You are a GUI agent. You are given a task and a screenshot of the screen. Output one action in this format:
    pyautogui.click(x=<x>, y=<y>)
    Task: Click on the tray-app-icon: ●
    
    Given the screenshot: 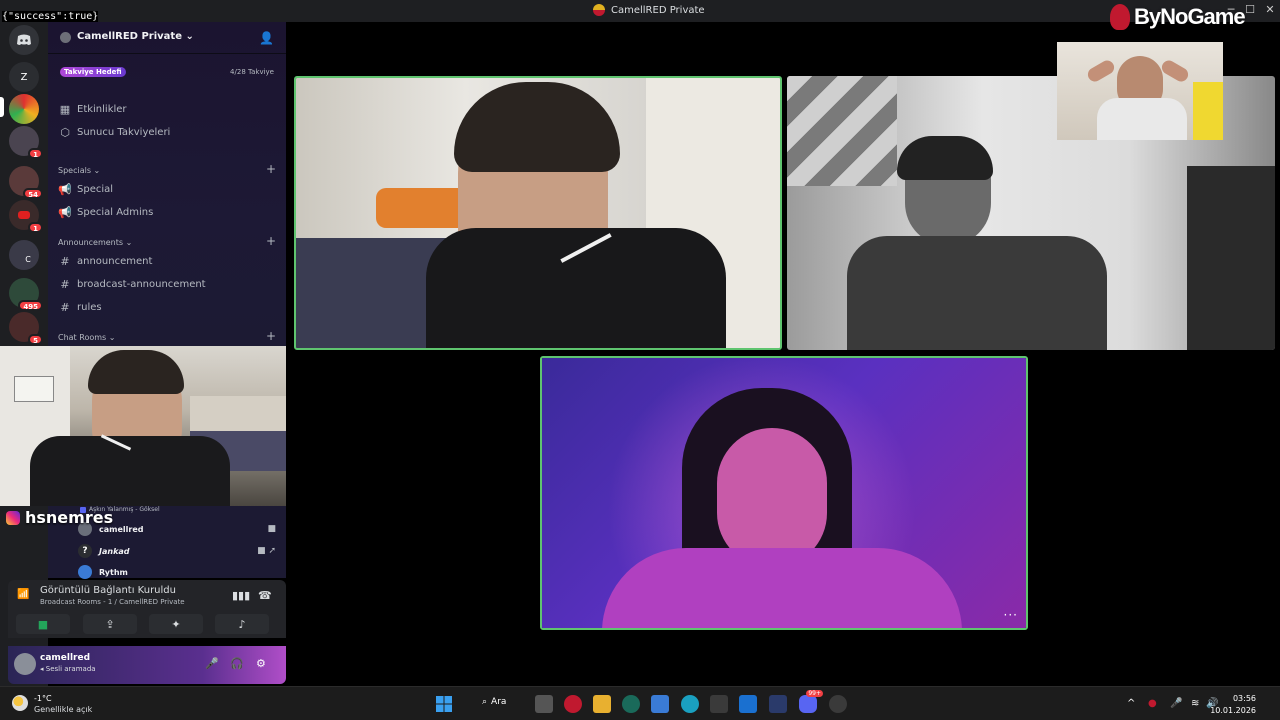 What is the action you would take?
    pyautogui.click(x=1152, y=703)
    